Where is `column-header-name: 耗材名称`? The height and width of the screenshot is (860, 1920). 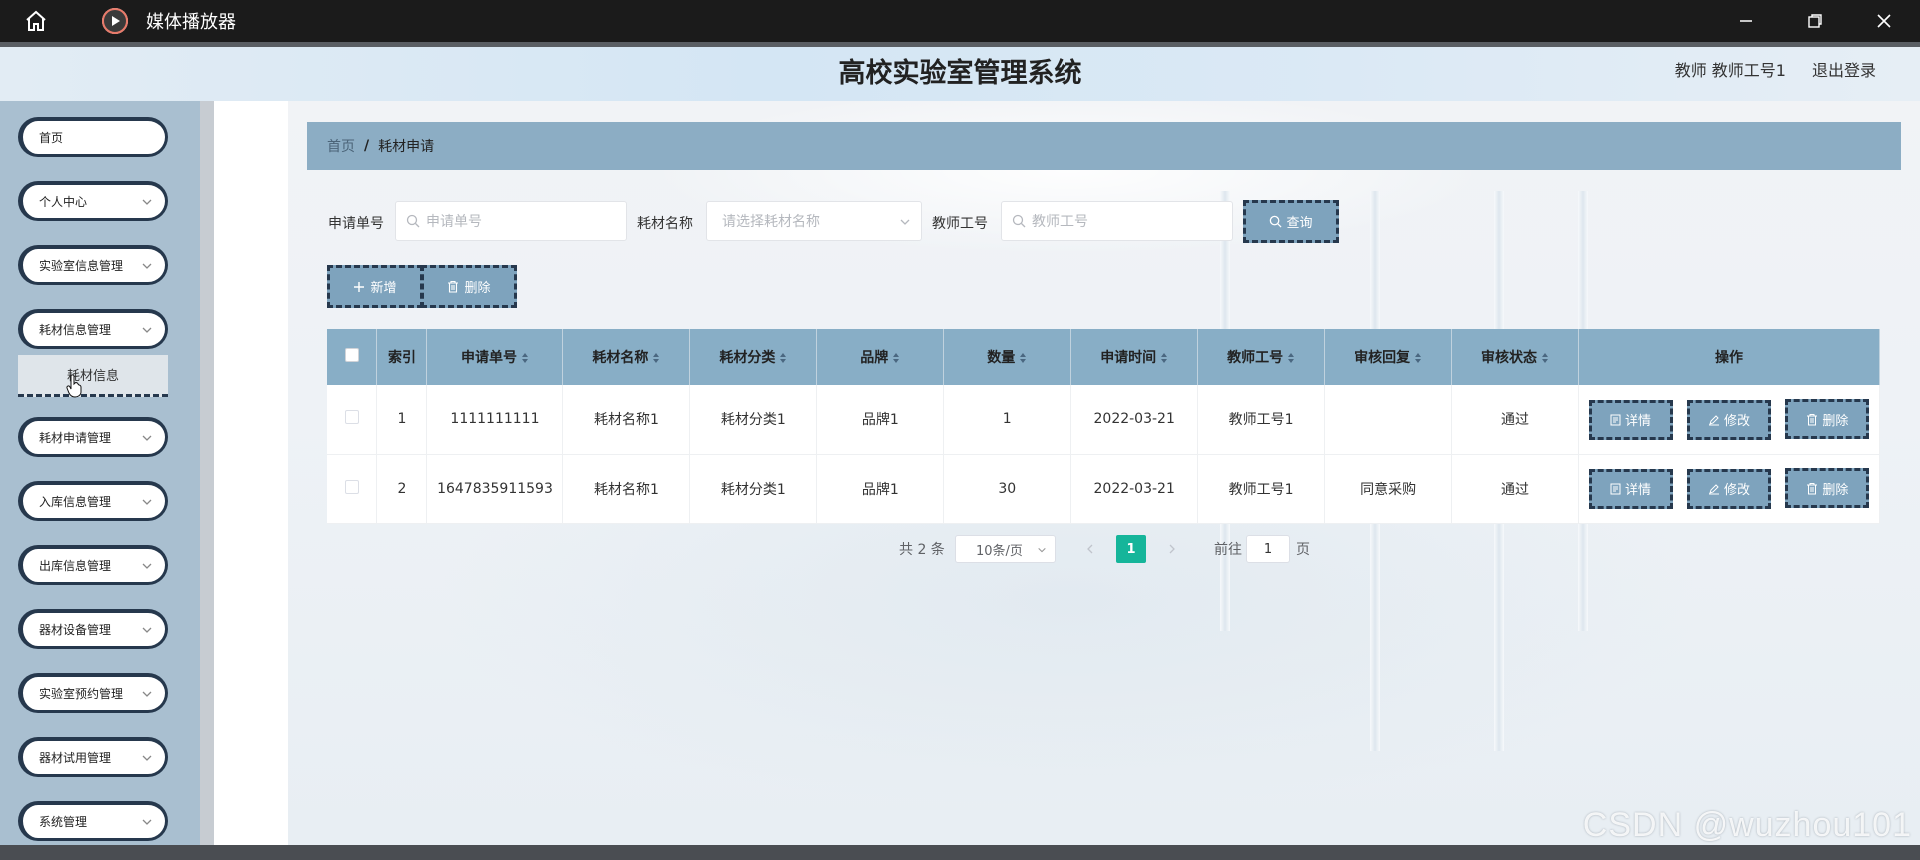 column-header-name: 耗材名称 is located at coordinates (626, 357).